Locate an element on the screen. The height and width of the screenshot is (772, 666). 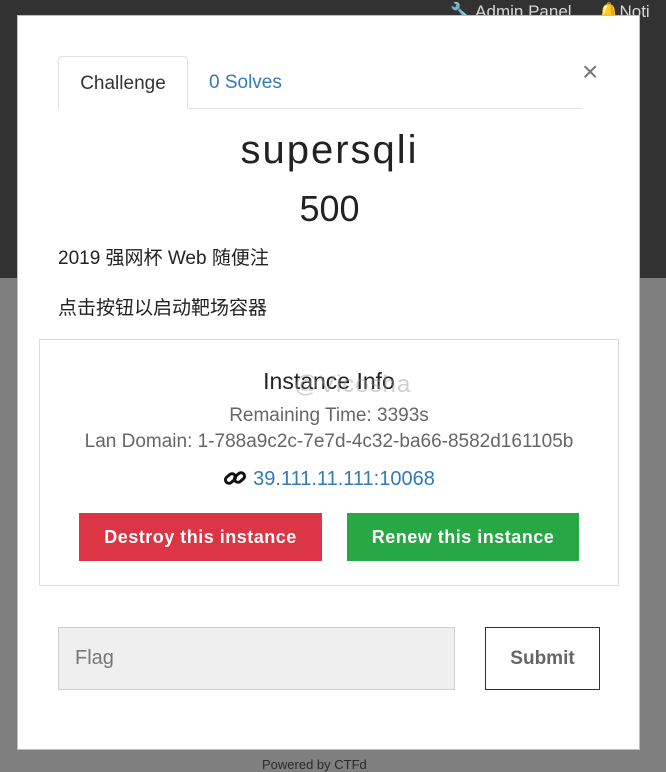
instance-info-title: Instance Info is located at coordinates (329, 381).